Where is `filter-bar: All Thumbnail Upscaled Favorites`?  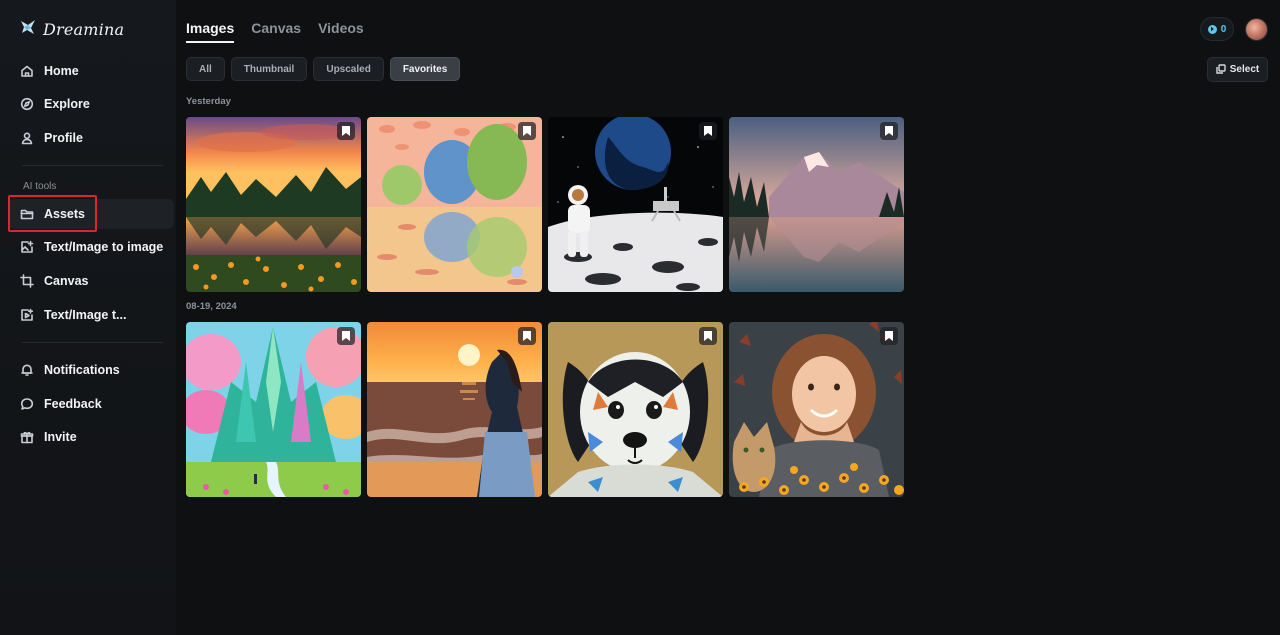
filter-bar: All Thumbnail Upscaled Favorites is located at coordinates (323, 69).